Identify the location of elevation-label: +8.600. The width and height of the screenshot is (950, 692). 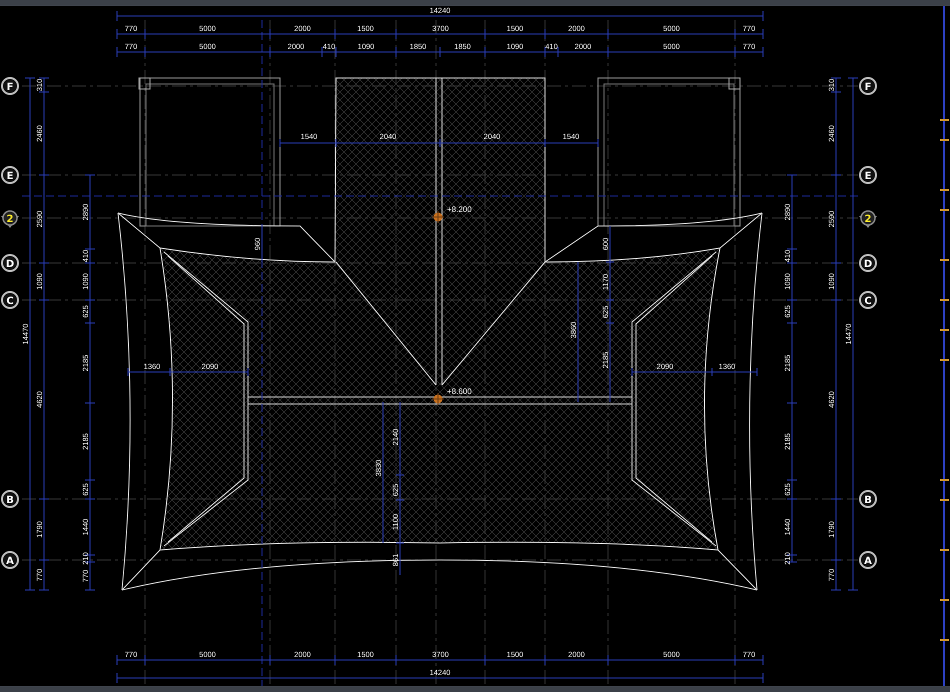
(459, 391).